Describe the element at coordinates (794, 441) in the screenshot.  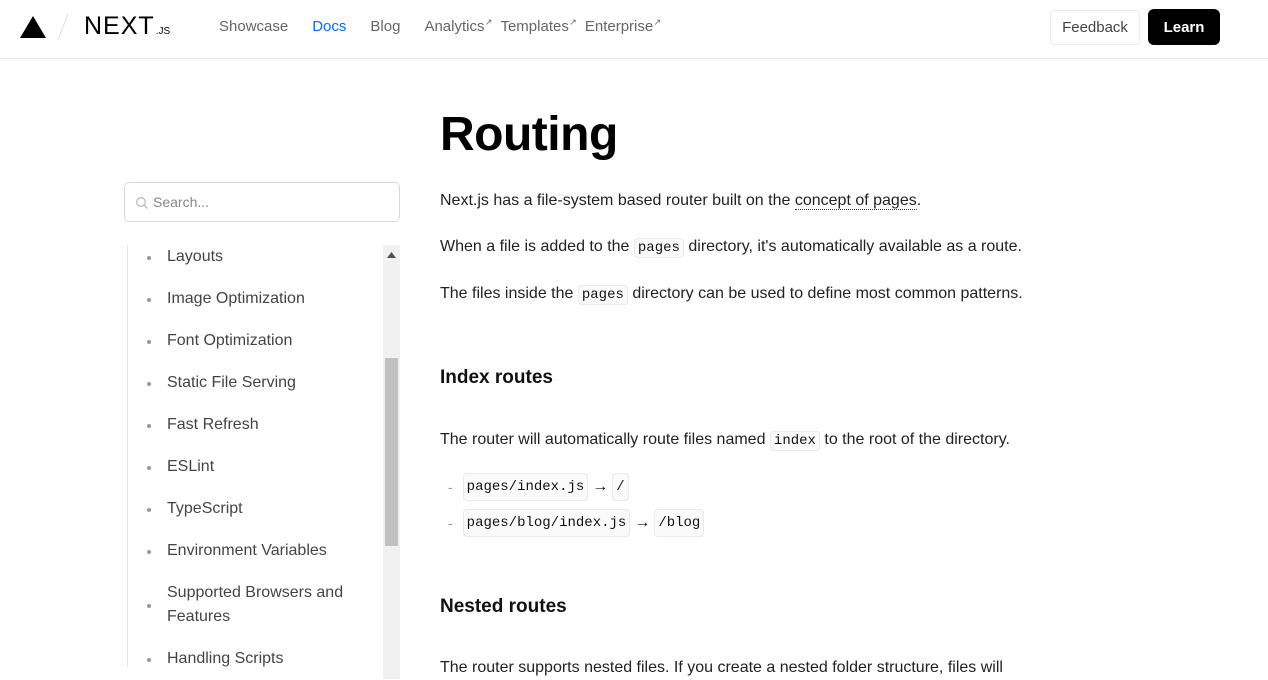
I see `index-code: index` at that location.